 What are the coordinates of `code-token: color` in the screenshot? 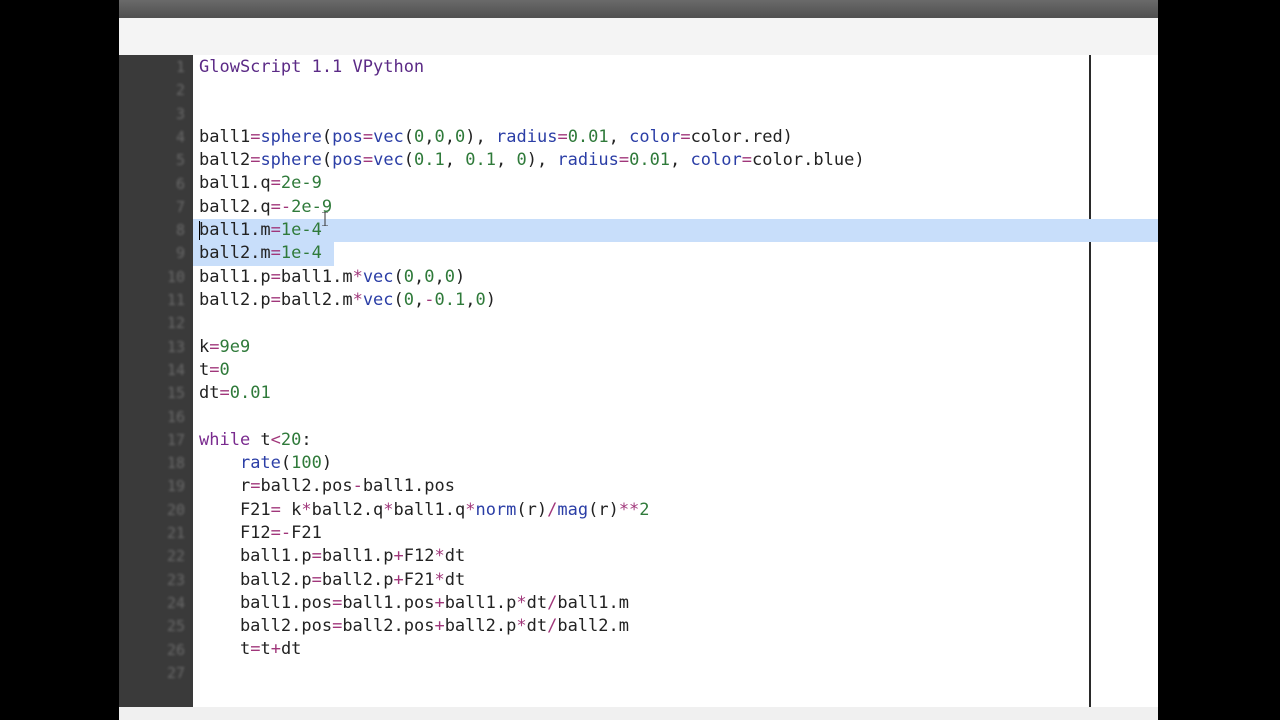 It's located at (716, 160).